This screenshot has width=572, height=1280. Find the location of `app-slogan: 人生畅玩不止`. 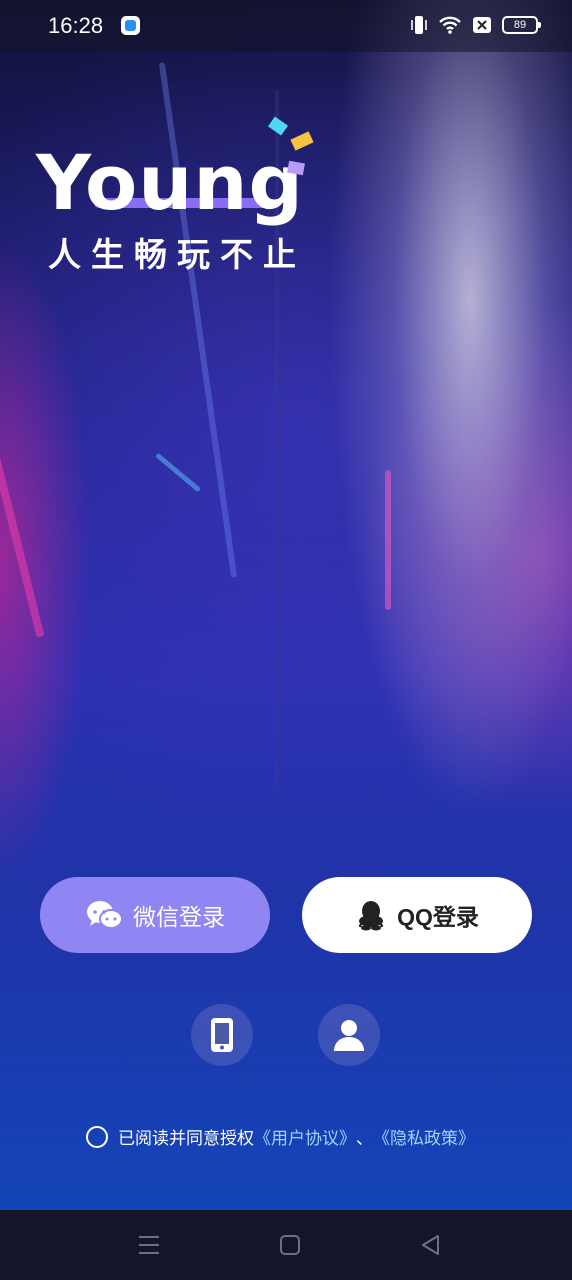

app-slogan: 人生畅玩不止 is located at coordinates (177, 254).